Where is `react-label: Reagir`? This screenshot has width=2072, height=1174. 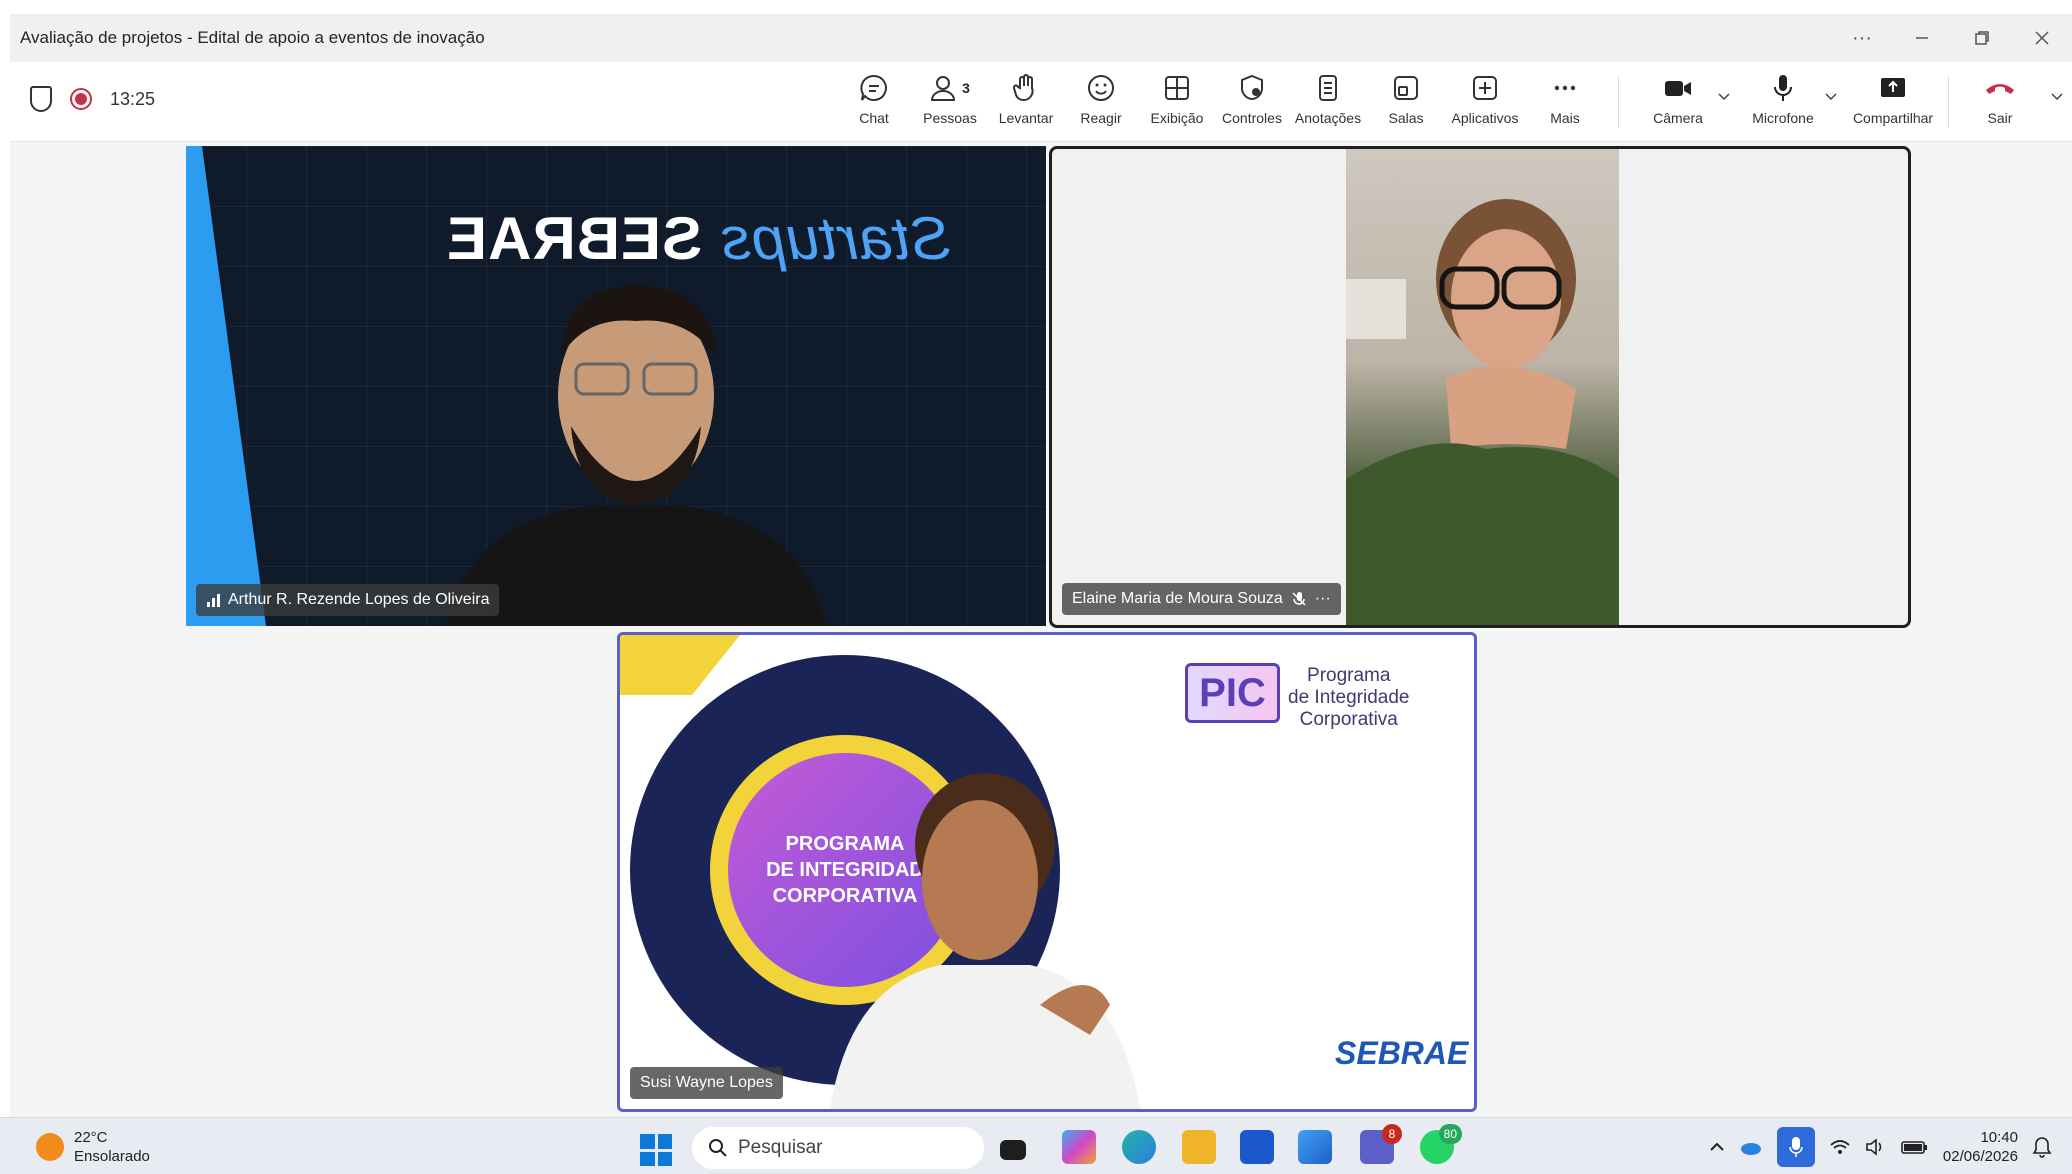 react-label: Reagir is located at coordinates (1101, 118).